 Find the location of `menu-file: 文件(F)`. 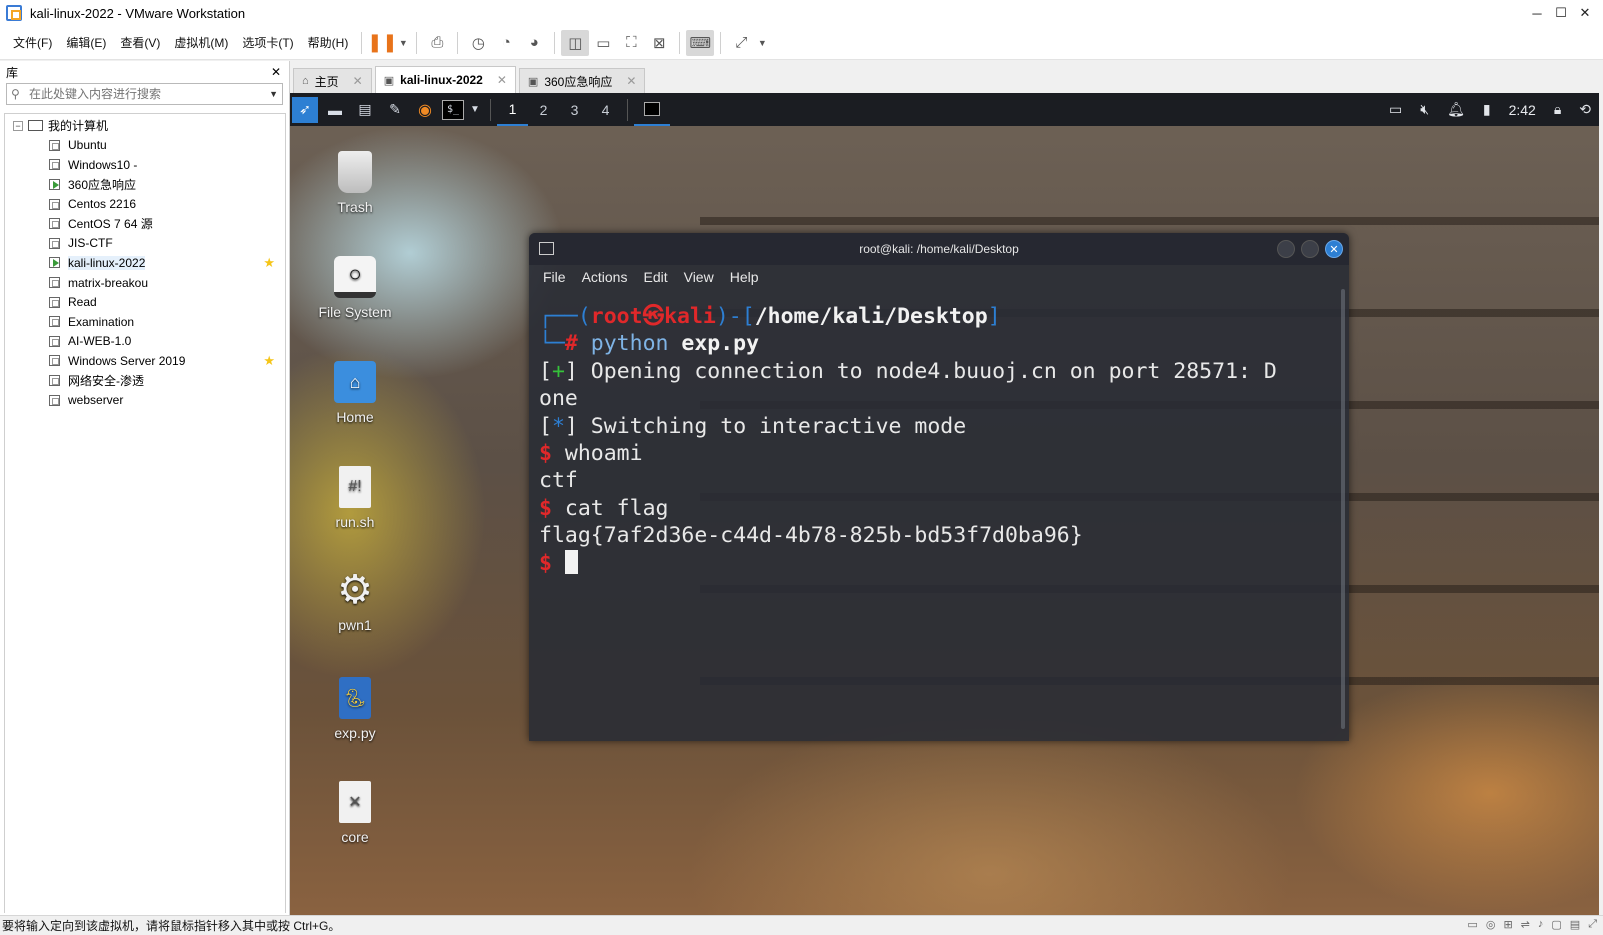

menu-file: 文件(F) is located at coordinates (32, 42).